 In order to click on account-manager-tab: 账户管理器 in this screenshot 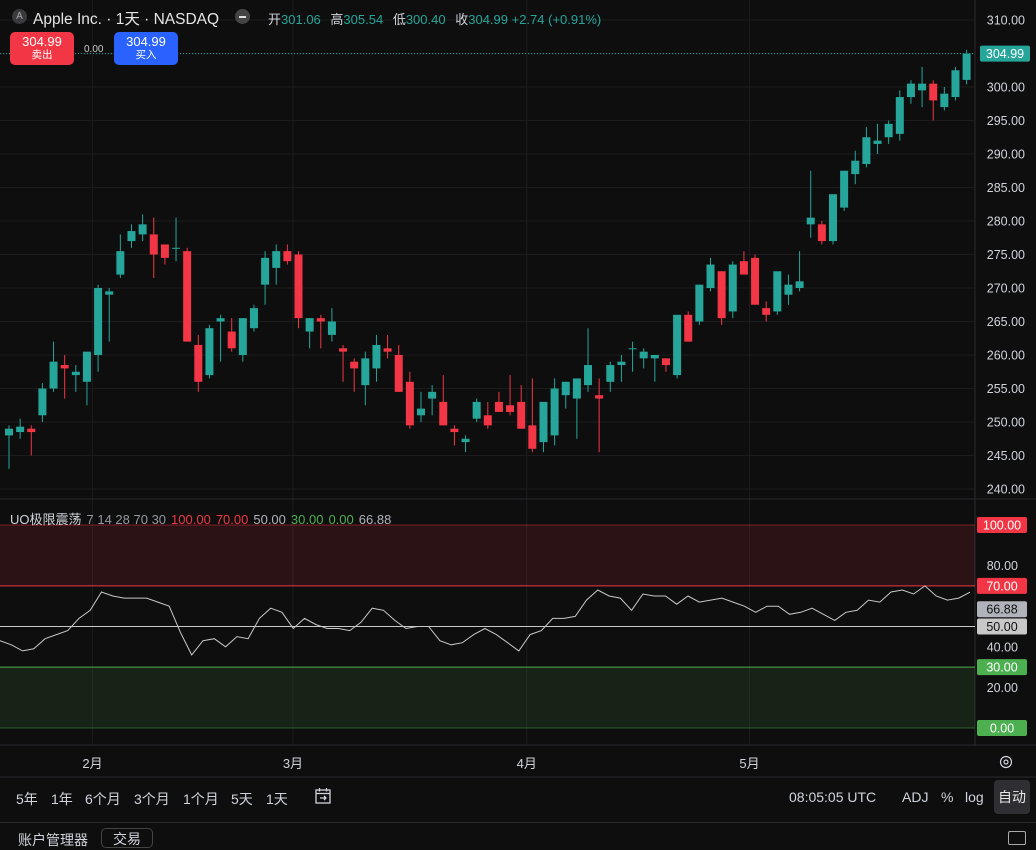, I will do `click(53, 840)`.